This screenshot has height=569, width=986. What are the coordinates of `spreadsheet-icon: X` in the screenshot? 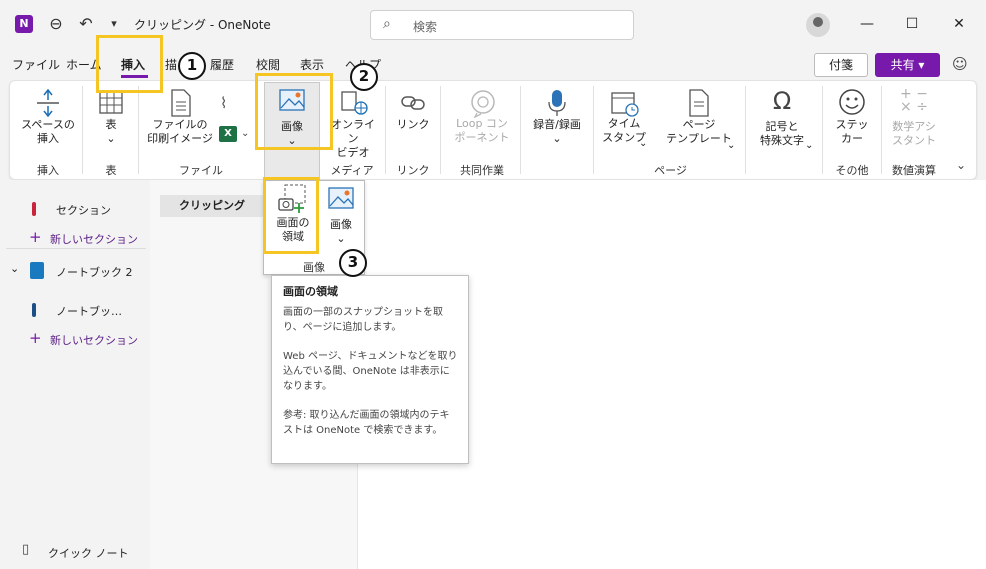 It's located at (228, 134).